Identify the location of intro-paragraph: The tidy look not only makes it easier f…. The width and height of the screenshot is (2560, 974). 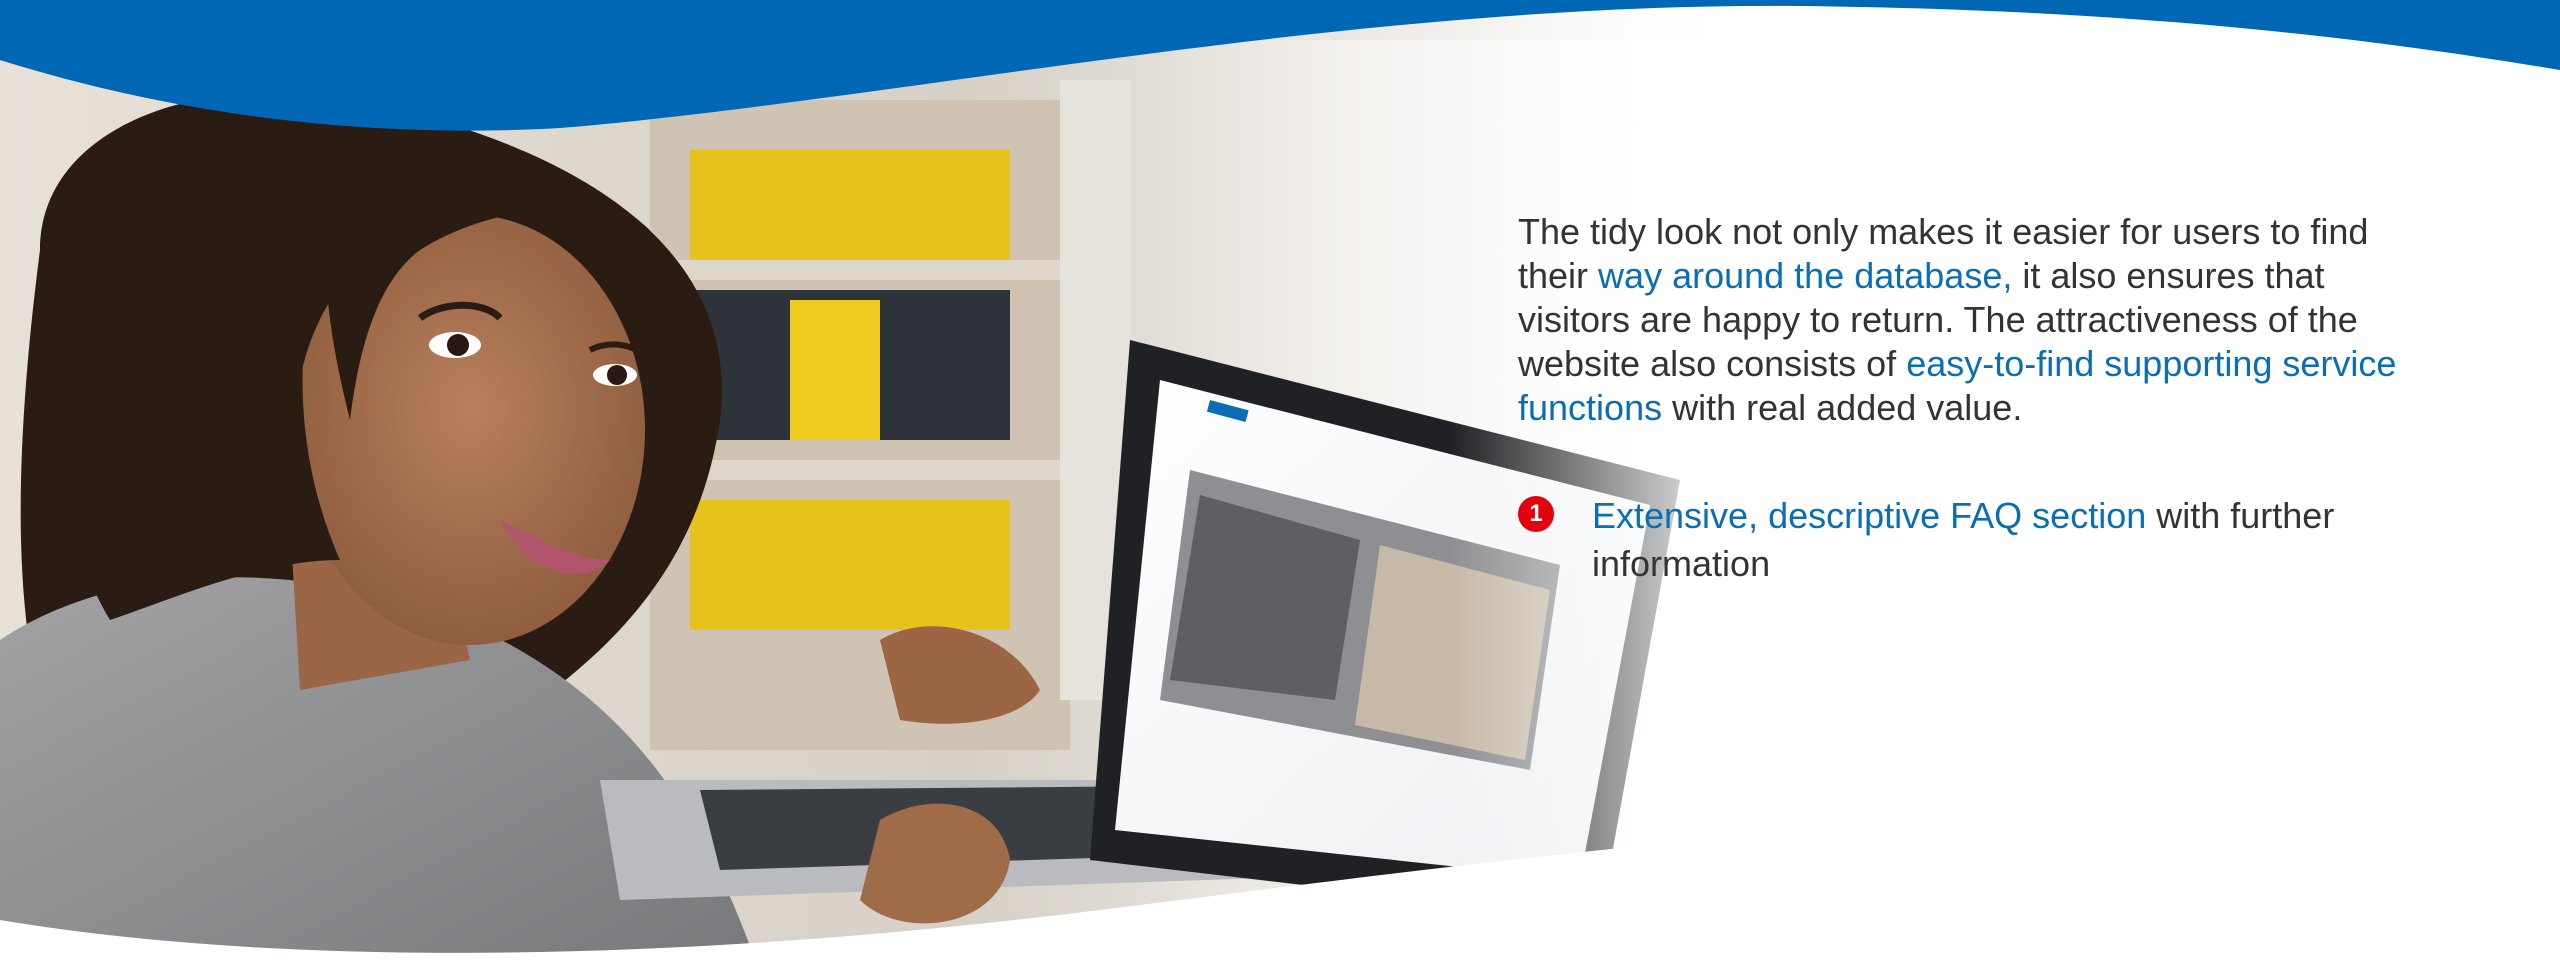
(1978, 320).